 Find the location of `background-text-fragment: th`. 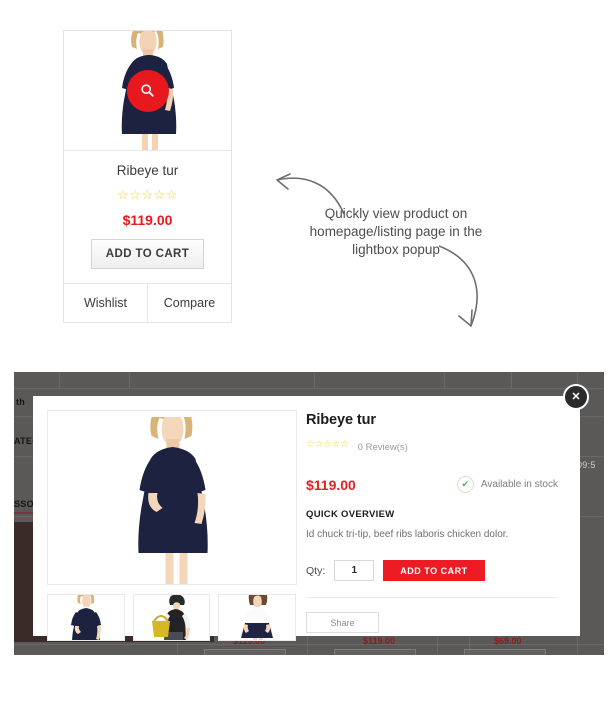

background-text-fragment: th is located at coordinates (21, 402).